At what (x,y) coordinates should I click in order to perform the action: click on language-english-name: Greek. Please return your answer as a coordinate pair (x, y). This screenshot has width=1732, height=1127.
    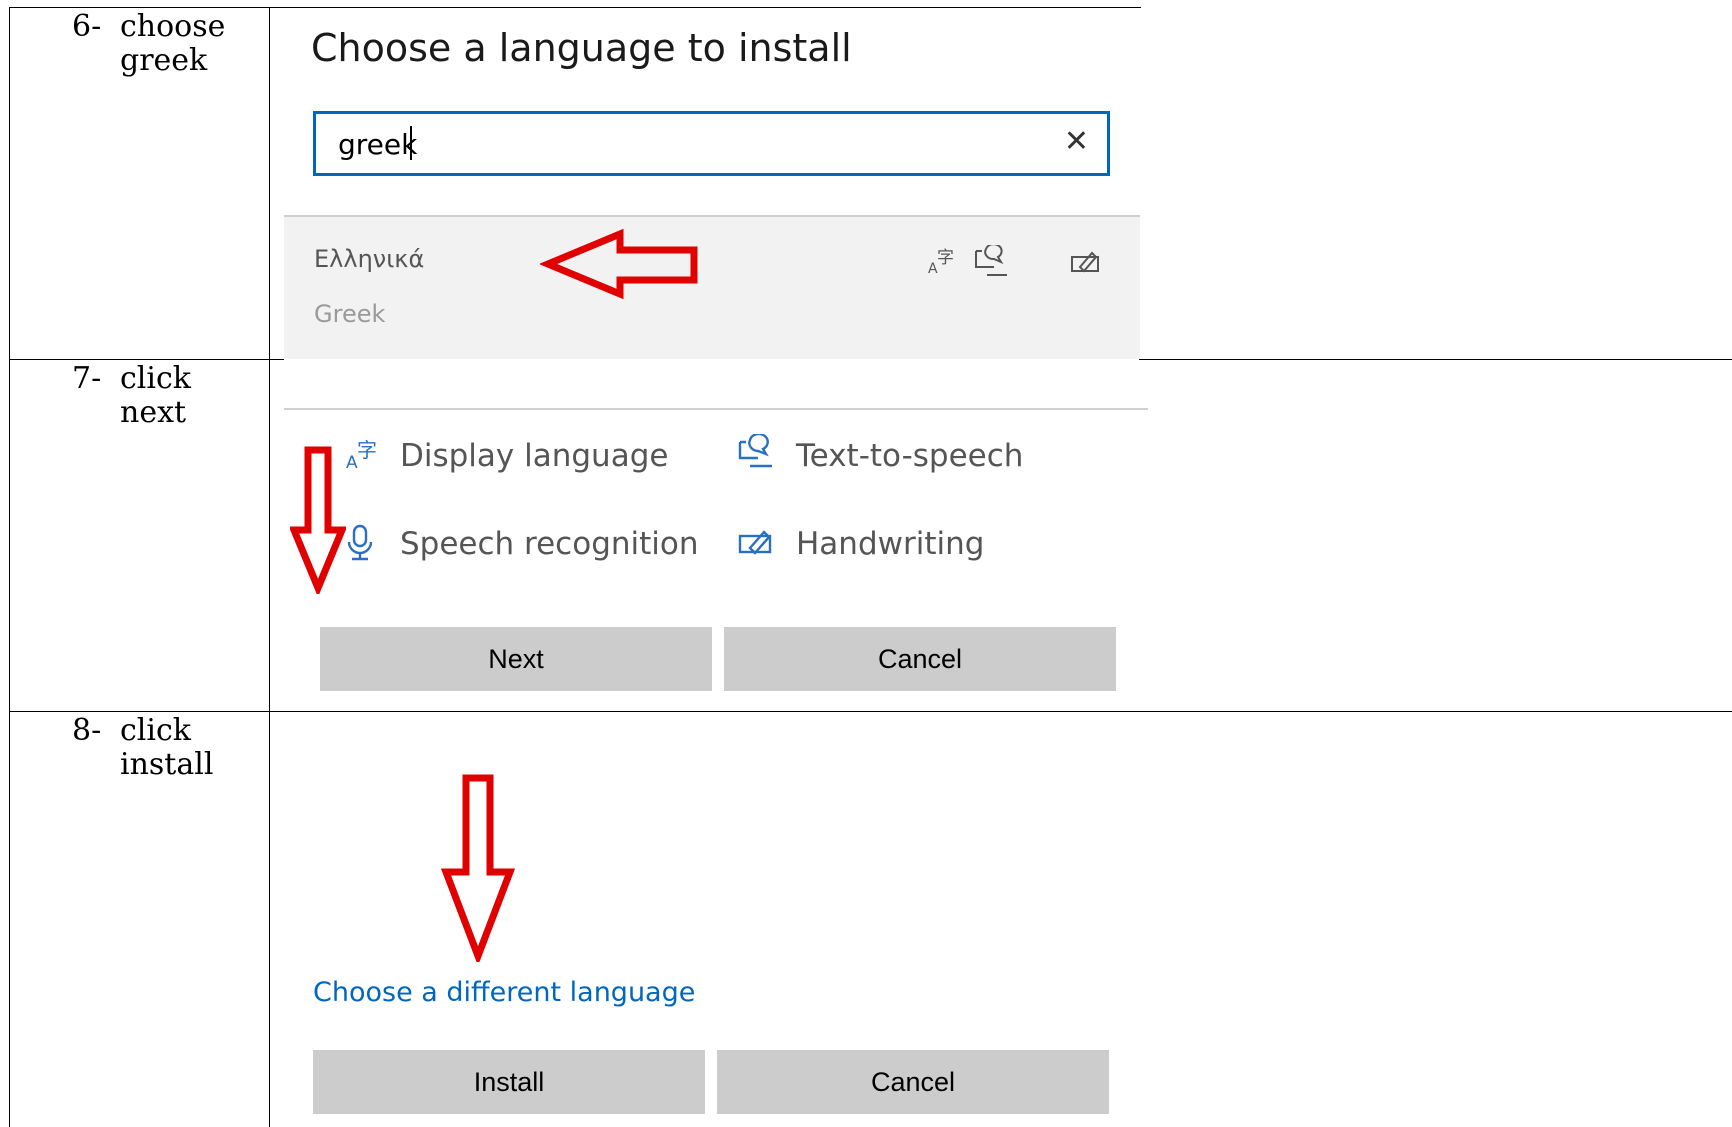
    Looking at the image, I should click on (350, 314).